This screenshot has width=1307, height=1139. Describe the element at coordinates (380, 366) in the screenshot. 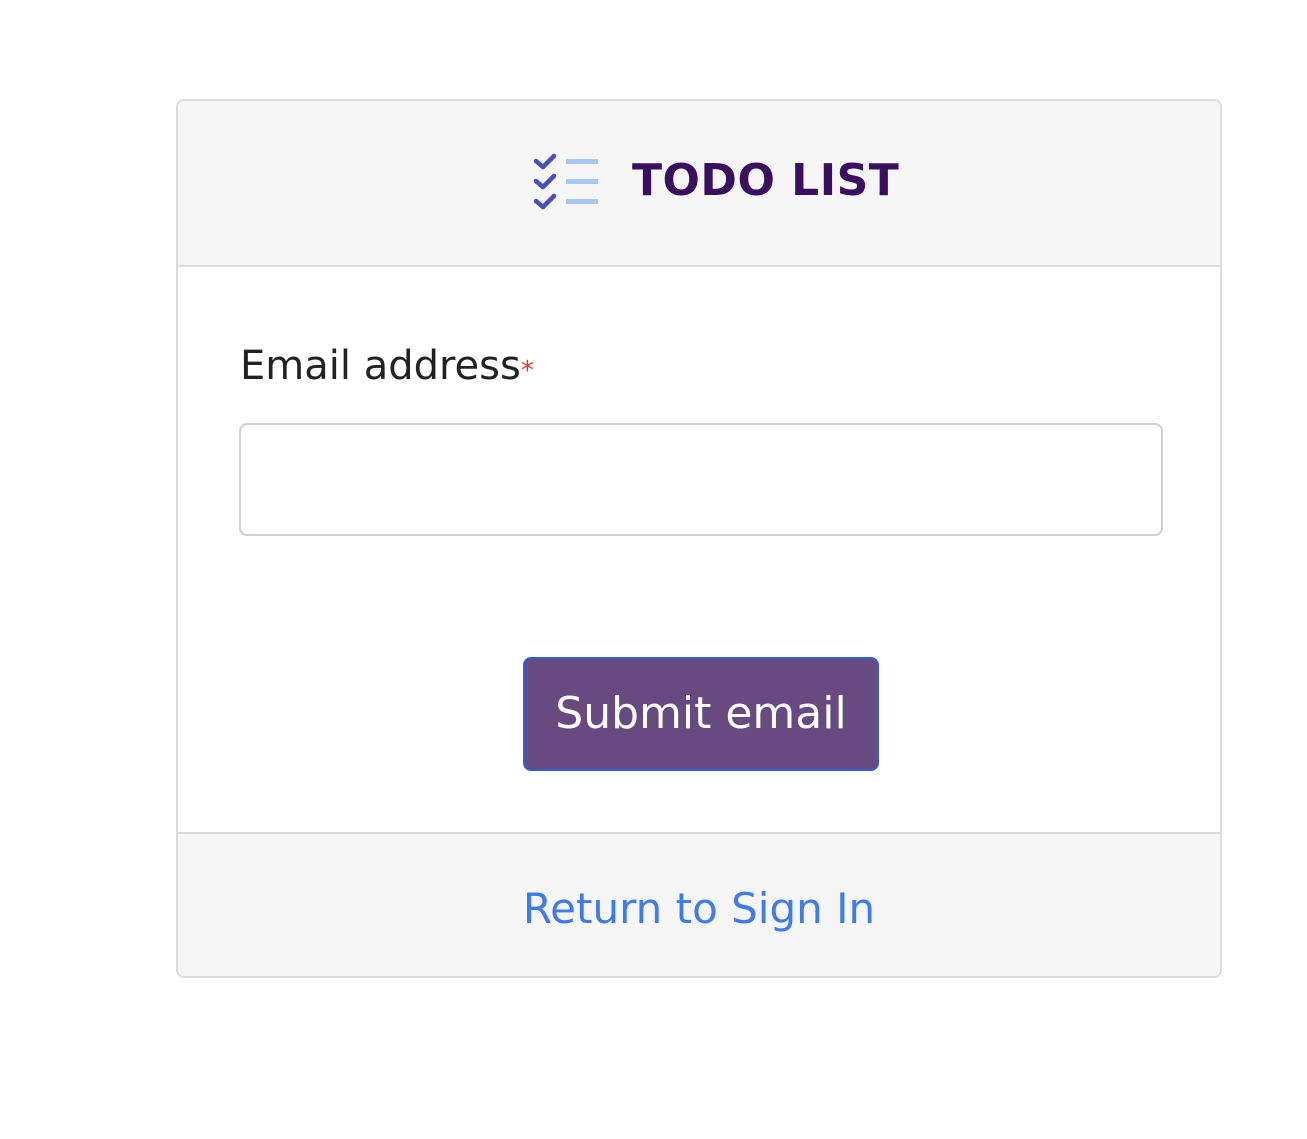

I see `email-label-text: Email address` at that location.